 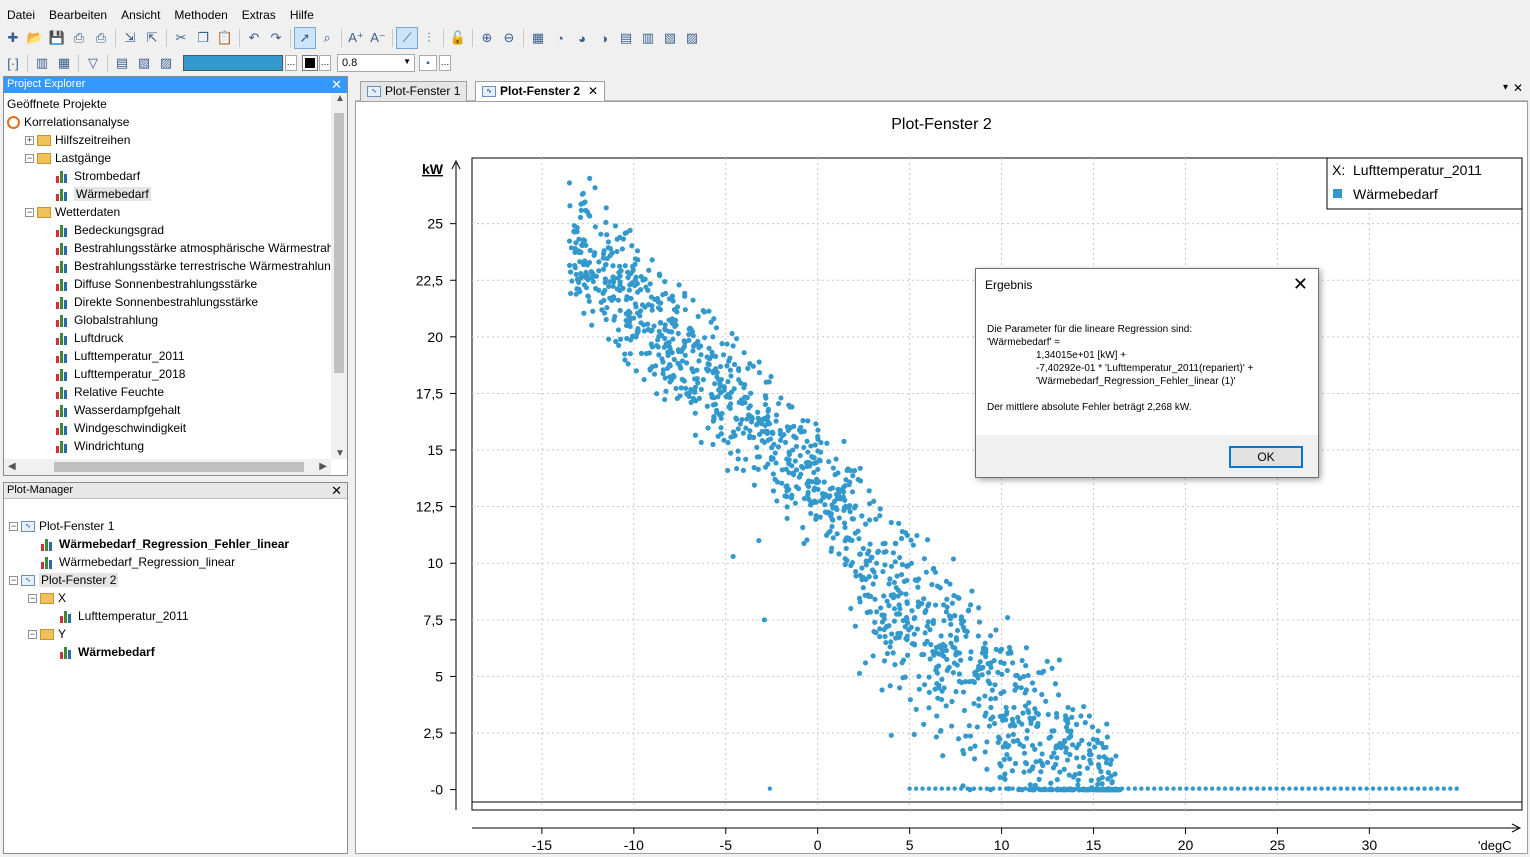 What do you see at coordinates (1395, 194) in the screenshot?
I see `legend-series-name: Wärmebedarf` at bounding box center [1395, 194].